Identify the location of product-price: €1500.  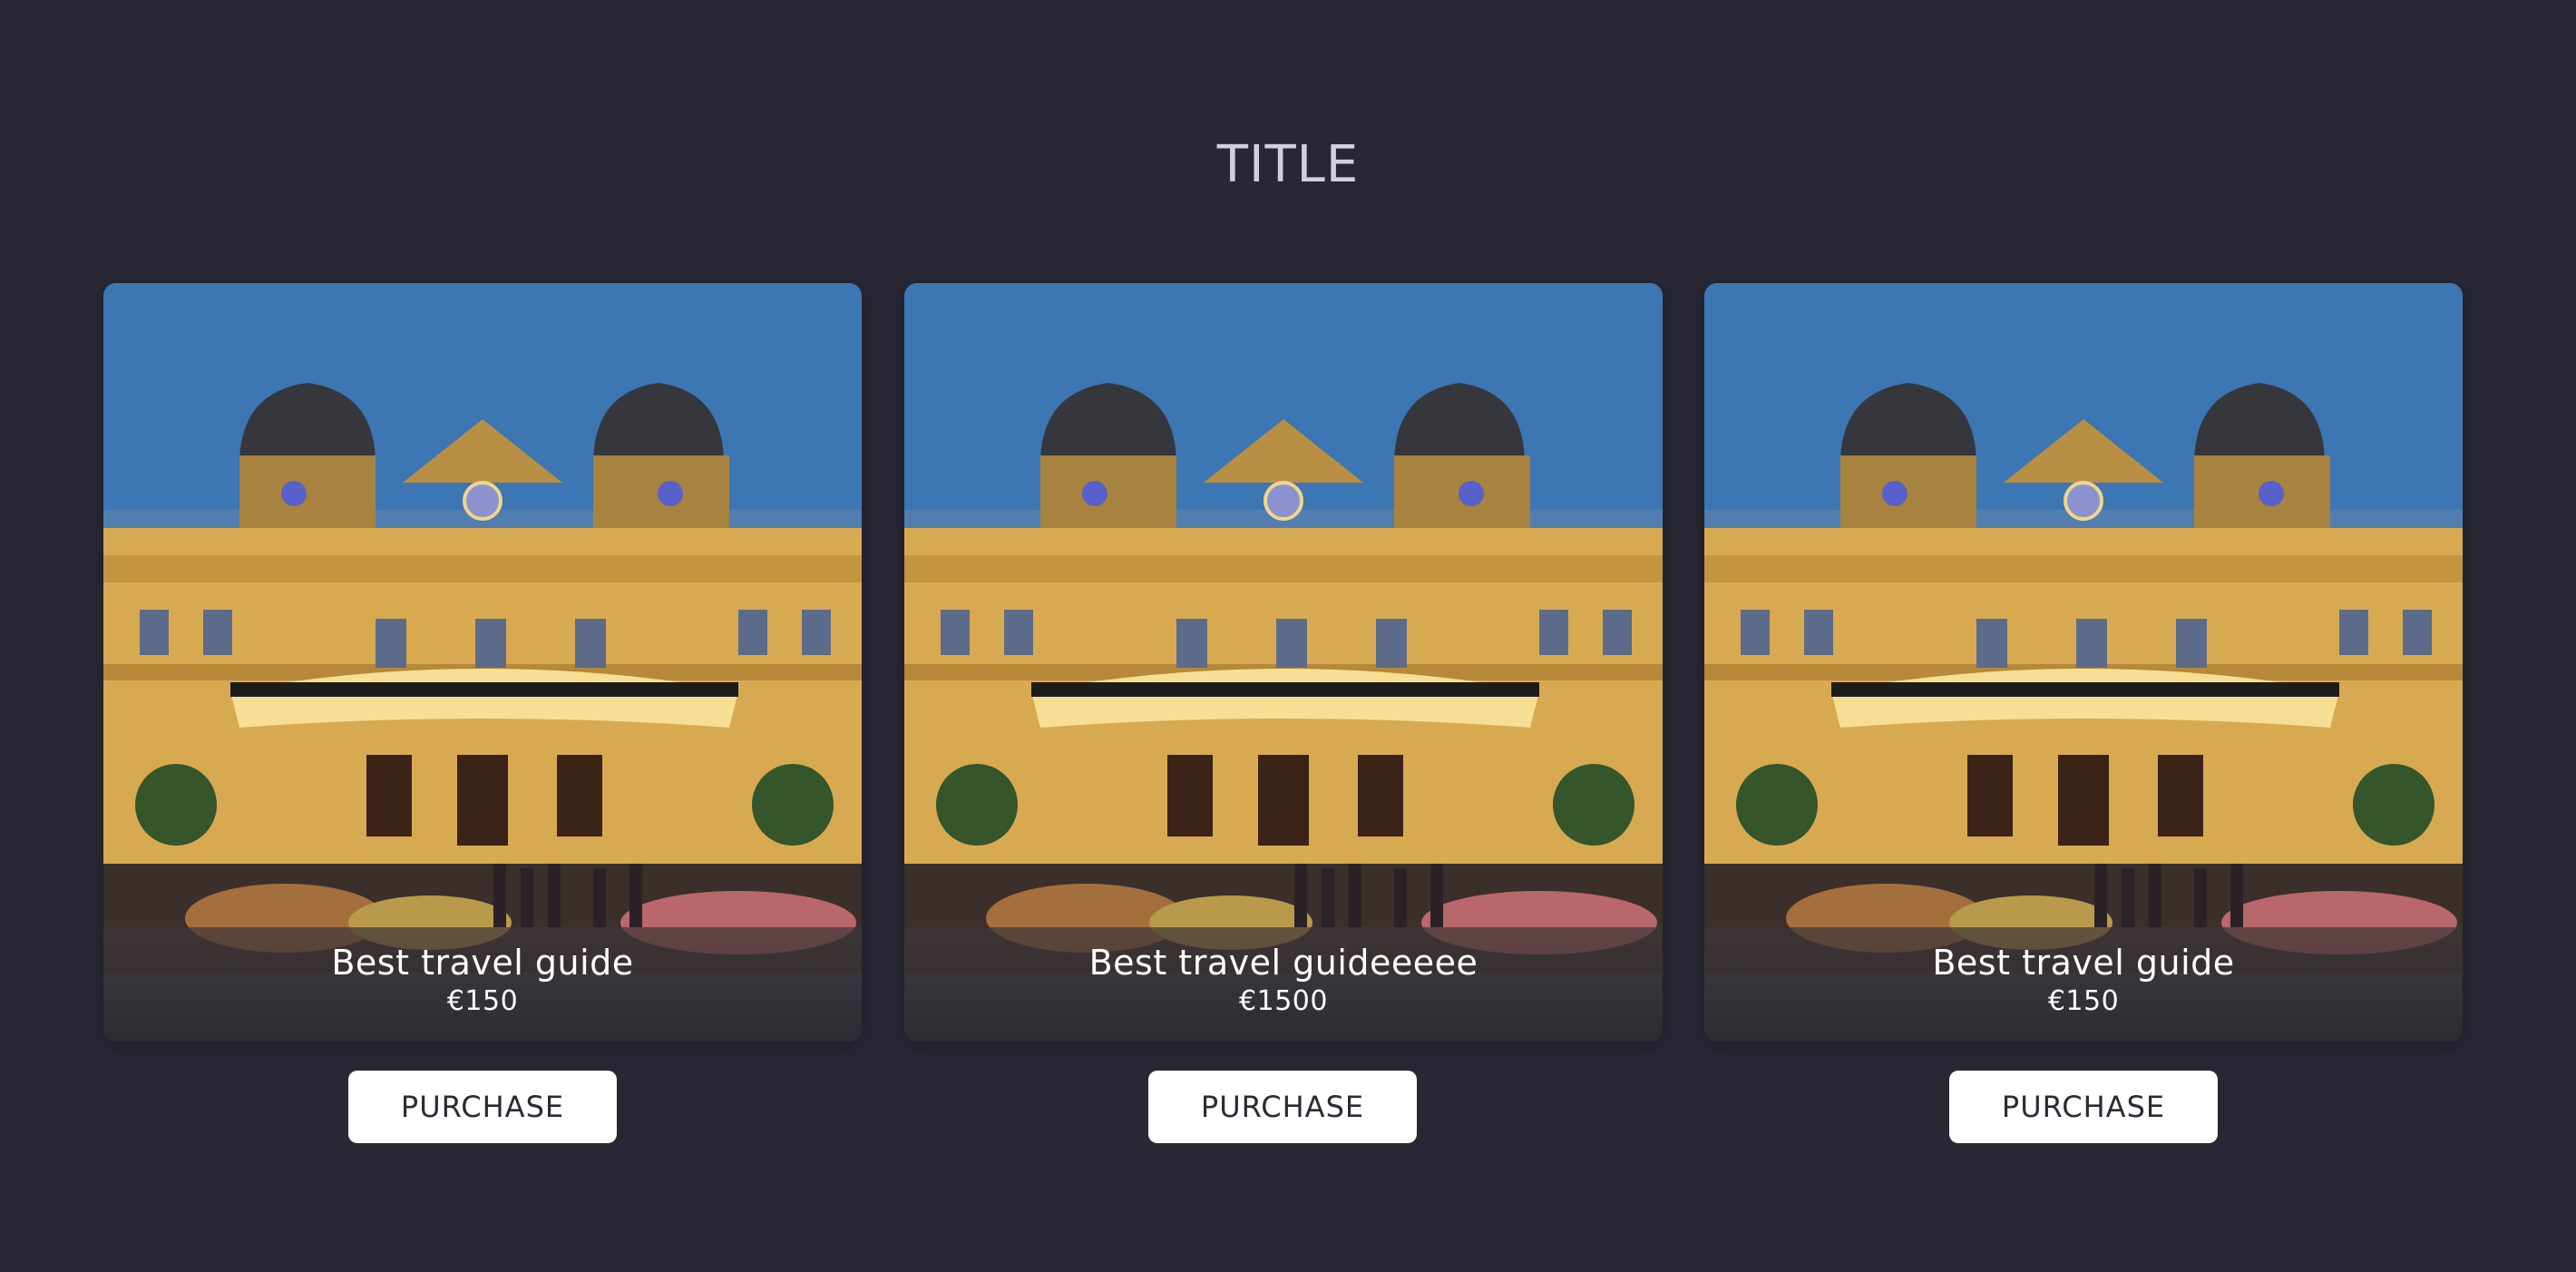
(1283, 1001).